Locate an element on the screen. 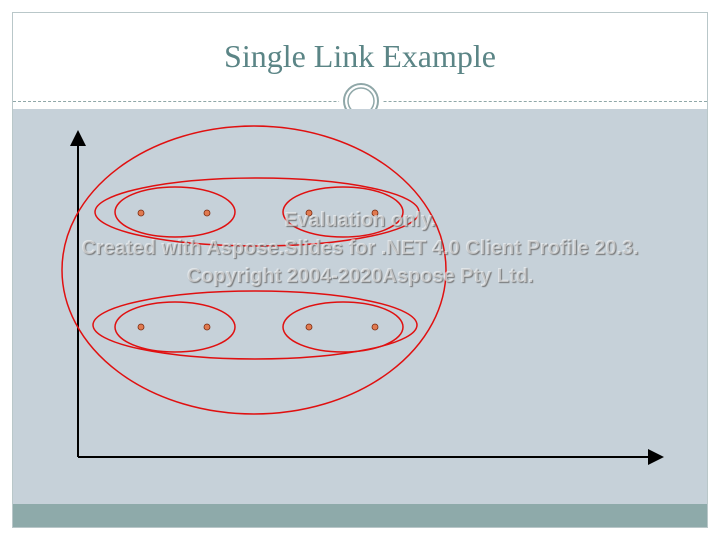  cluster-top-left-pair is located at coordinates (175, 212).